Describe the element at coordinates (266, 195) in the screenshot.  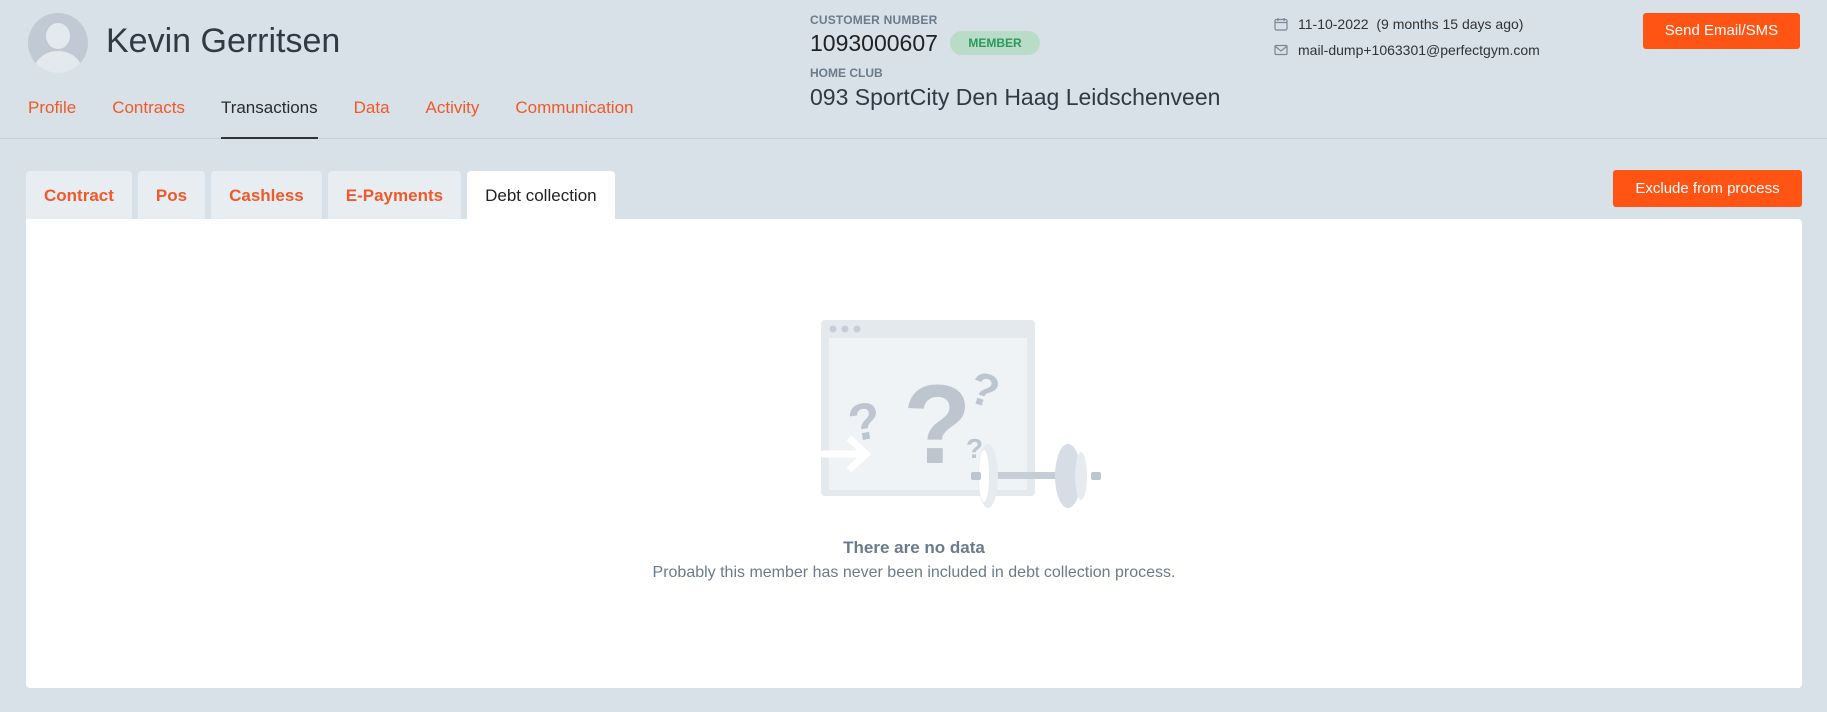
I see `tab-cashless: Cashless` at that location.